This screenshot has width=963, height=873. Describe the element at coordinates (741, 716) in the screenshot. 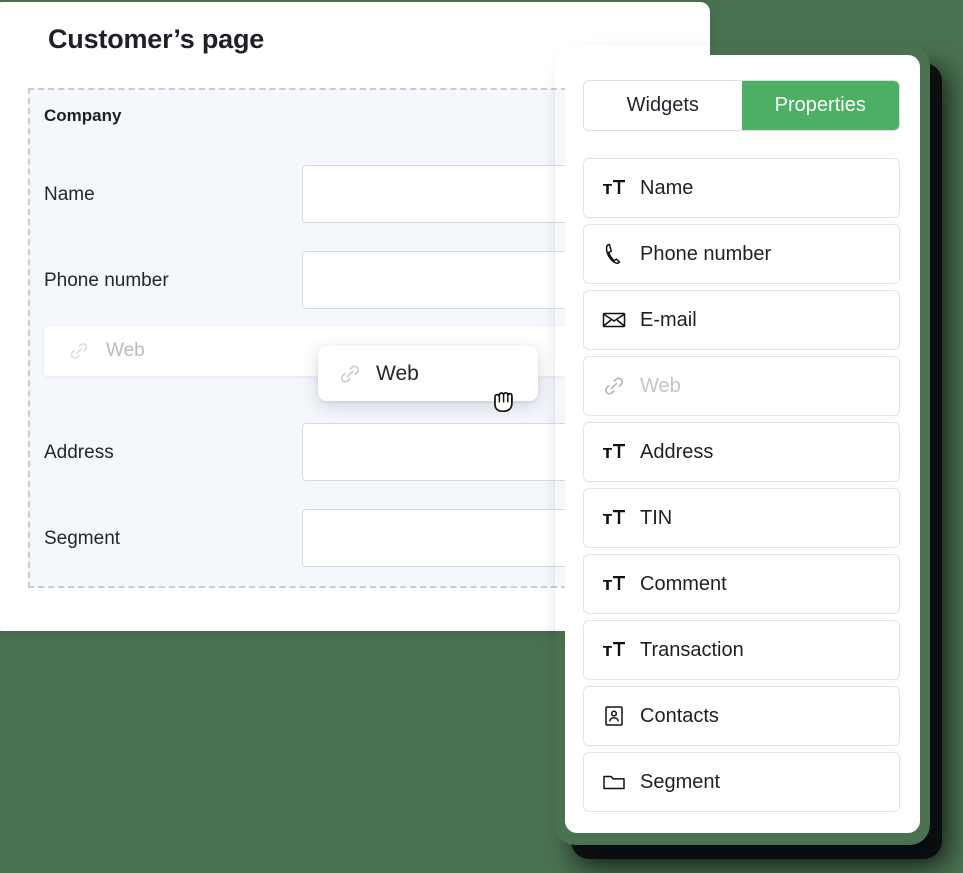

I see `property-item-contacts: Contacts` at that location.